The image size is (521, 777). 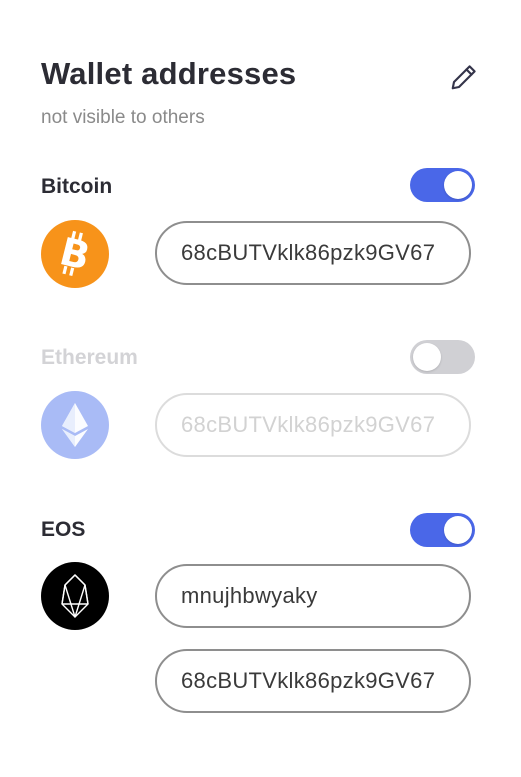 What do you see at coordinates (89, 357) in the screenshot?
I see `wallet-name-ethereum: Ethereum` at bounding box center [89, 357].